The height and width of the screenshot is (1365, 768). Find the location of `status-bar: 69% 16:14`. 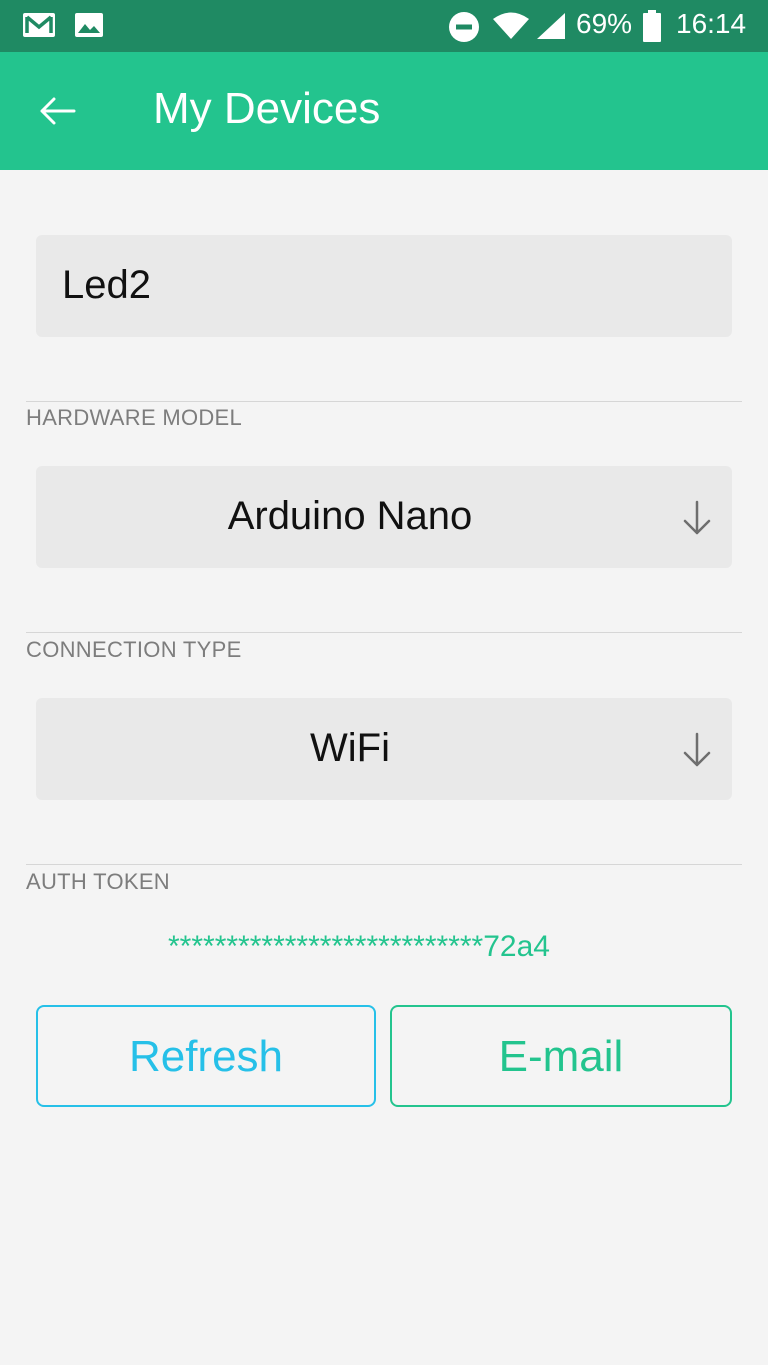

status-bar: 69% 16:14 is located at coordinates (384, 26).